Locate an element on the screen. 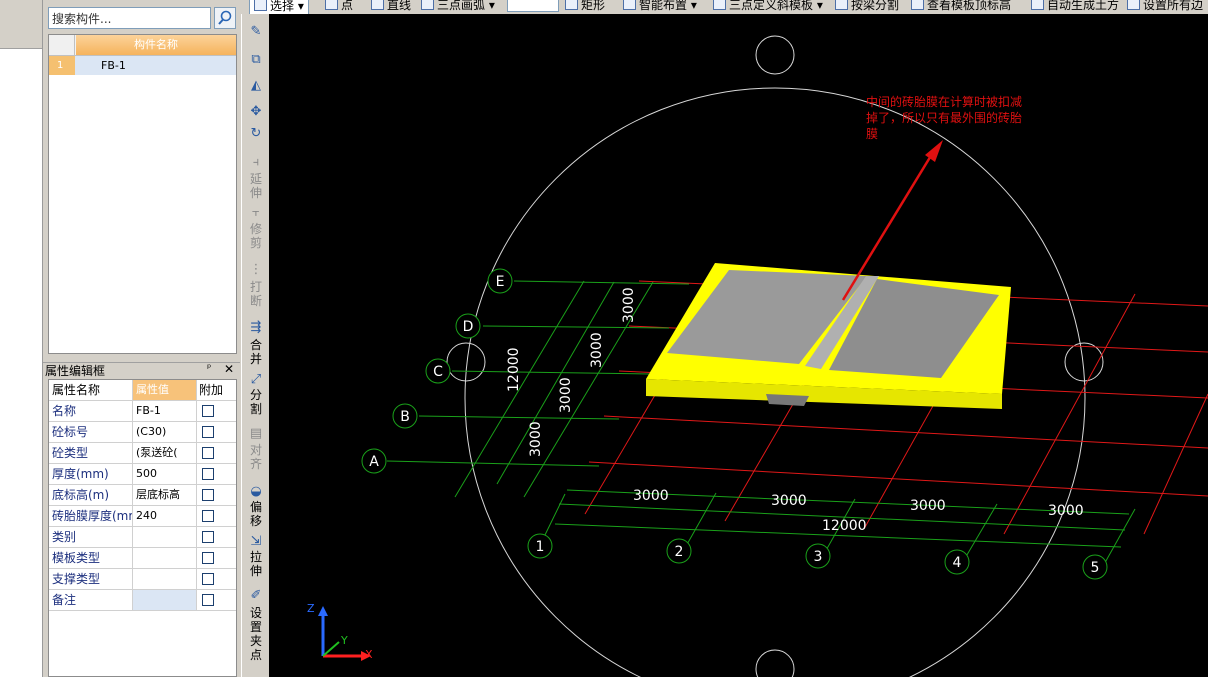 The image size is (1208, 677). line-icon is located at coordinates (377, 5).